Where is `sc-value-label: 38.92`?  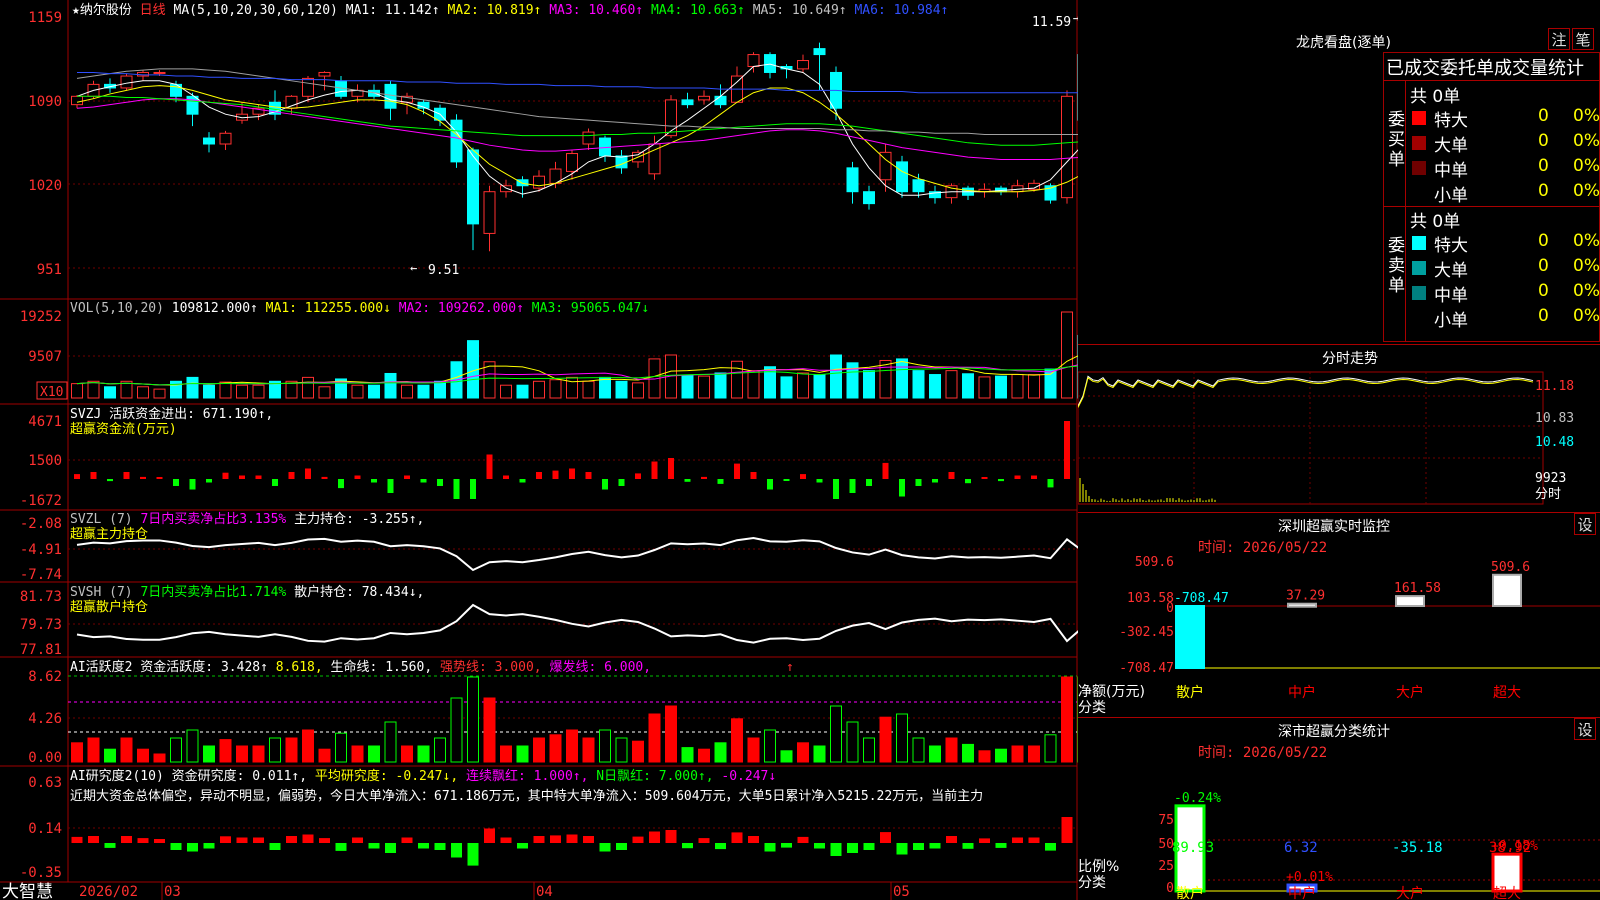 sc-value-label: 38.92 is located at coordinates (1510, 848).